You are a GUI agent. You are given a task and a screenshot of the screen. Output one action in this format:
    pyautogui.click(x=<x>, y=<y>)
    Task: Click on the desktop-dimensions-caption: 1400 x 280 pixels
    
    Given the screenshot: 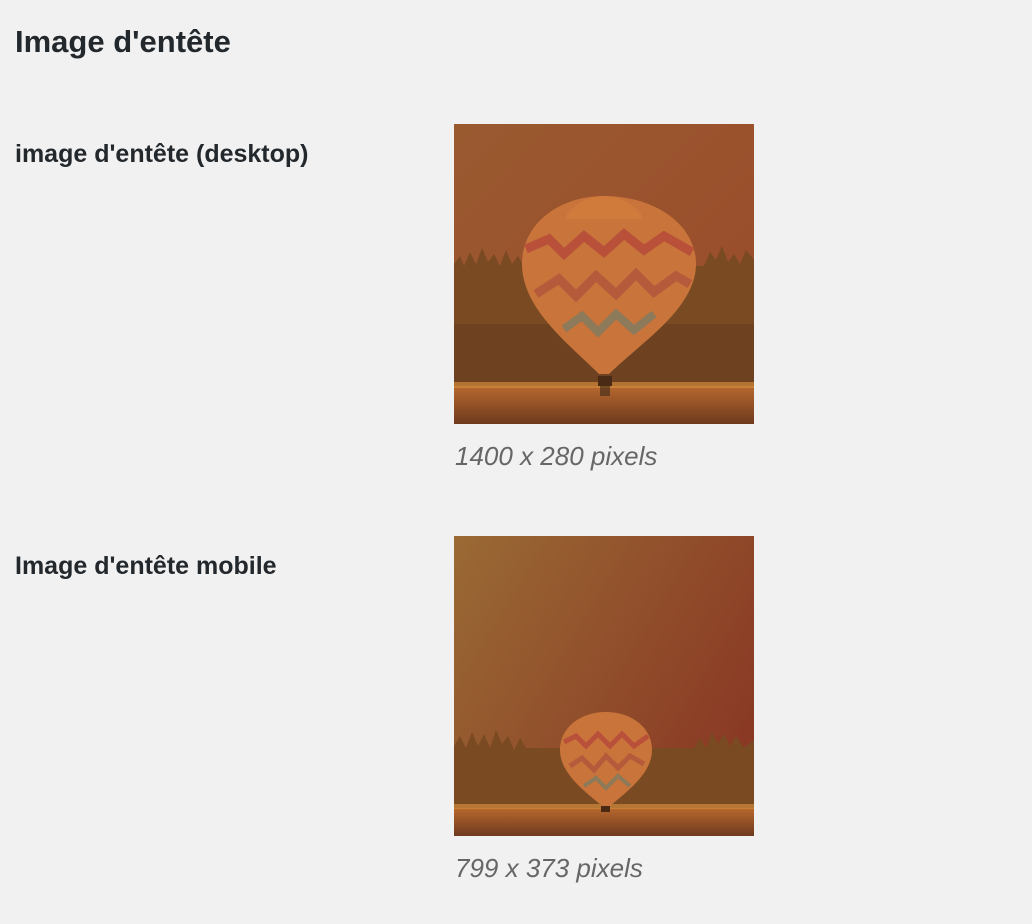 What is the action you would take?
    pyautogui.click(x=556, y=456)
    